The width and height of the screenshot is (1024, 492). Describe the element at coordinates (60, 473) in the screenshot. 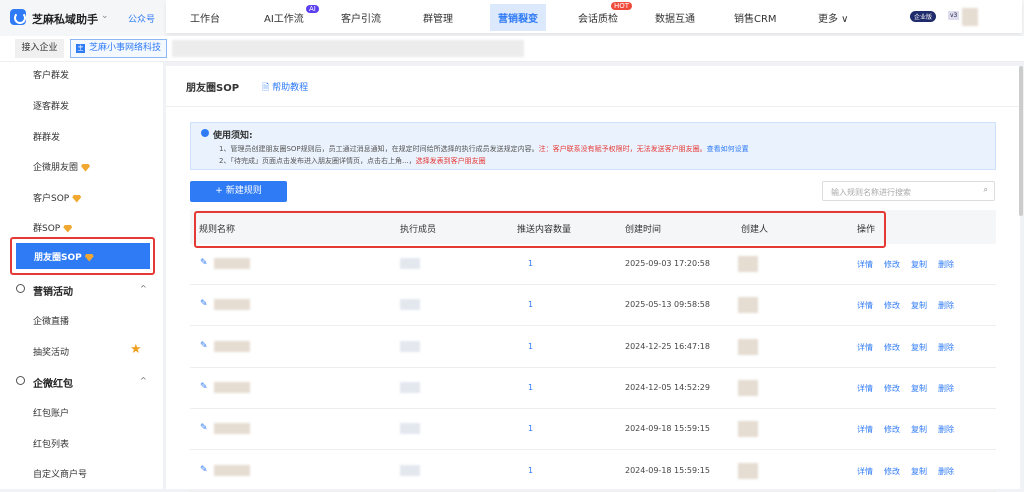

I see `sidebar-item-merchant: 自定义商户号` at that location.